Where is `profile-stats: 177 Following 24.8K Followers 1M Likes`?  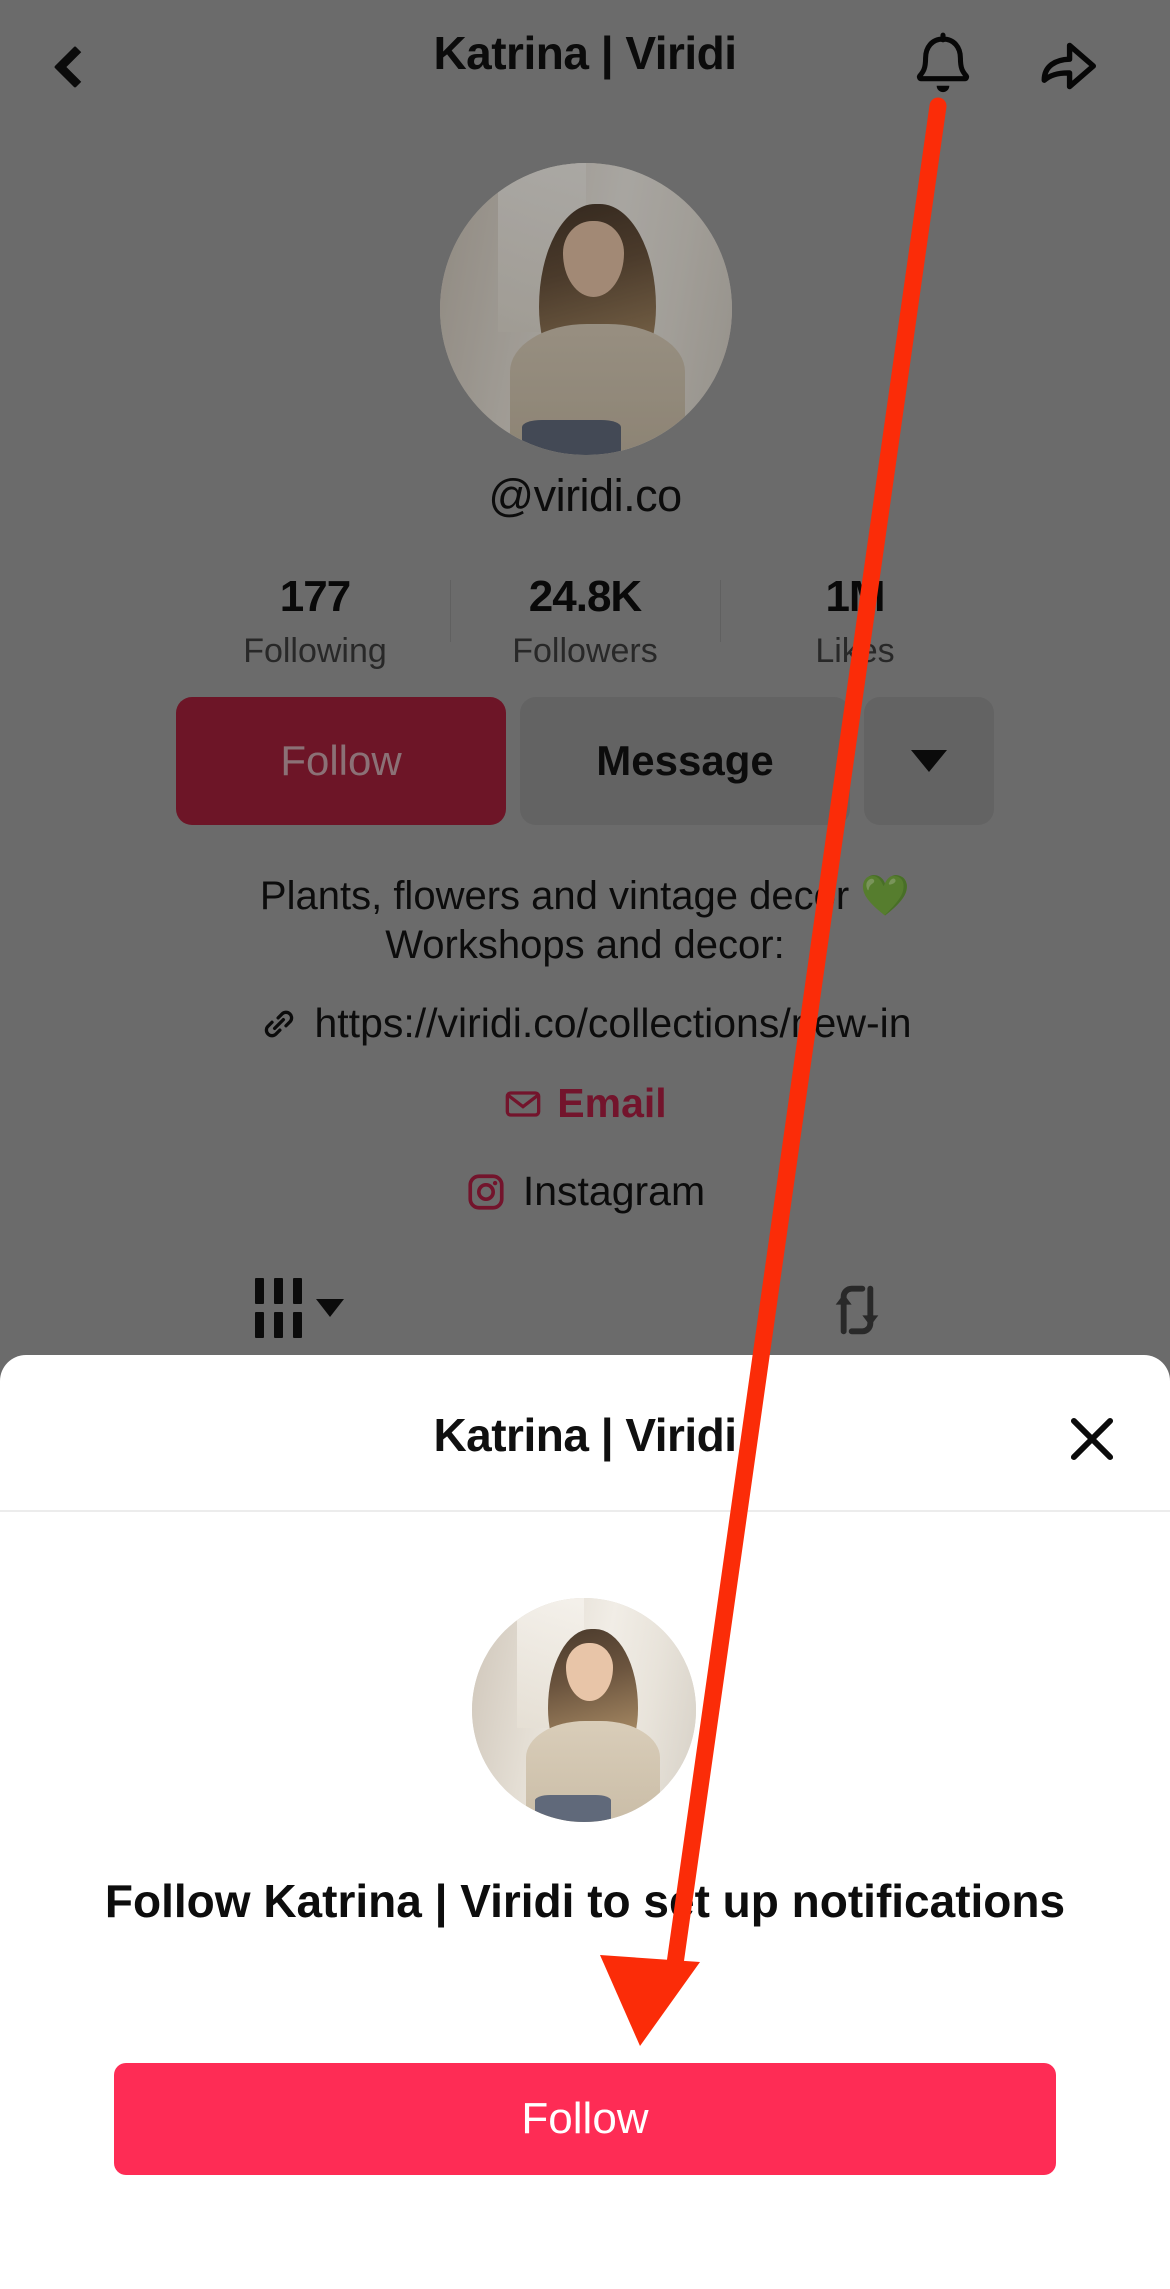
profile-stats: 177 Following 24.8K Followers 1M Likes is located at coordinates (585, 621).